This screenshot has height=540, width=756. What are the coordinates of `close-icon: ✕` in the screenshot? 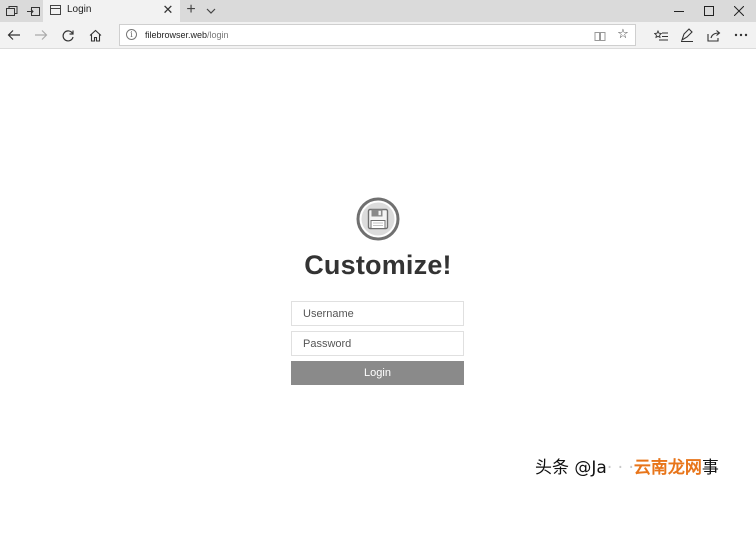 It's located at (168, 10).